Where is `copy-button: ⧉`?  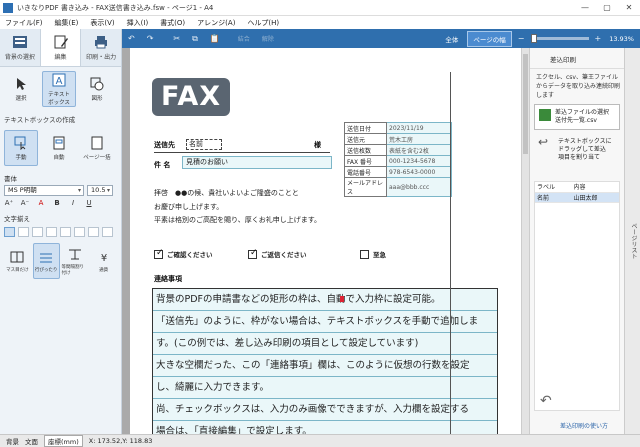
copy-button: ⧉ is located at coordinates (195, 39).